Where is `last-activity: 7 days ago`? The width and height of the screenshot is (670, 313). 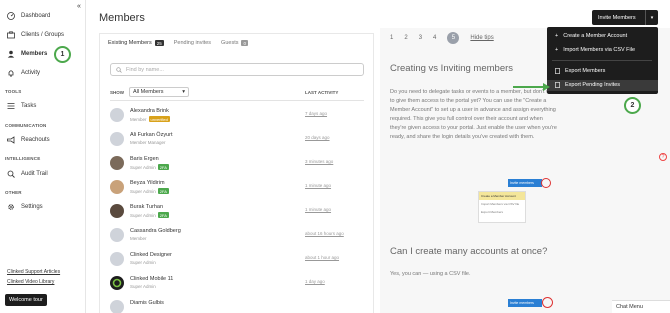
last-activity: 7 days ago is located at coordinates (316, 113).